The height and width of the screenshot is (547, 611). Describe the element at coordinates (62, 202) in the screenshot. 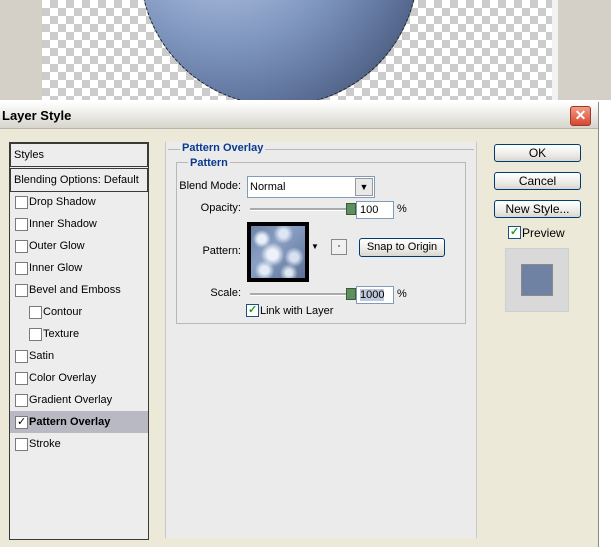

I see `style-item-label: Drop Shadow` at that location.